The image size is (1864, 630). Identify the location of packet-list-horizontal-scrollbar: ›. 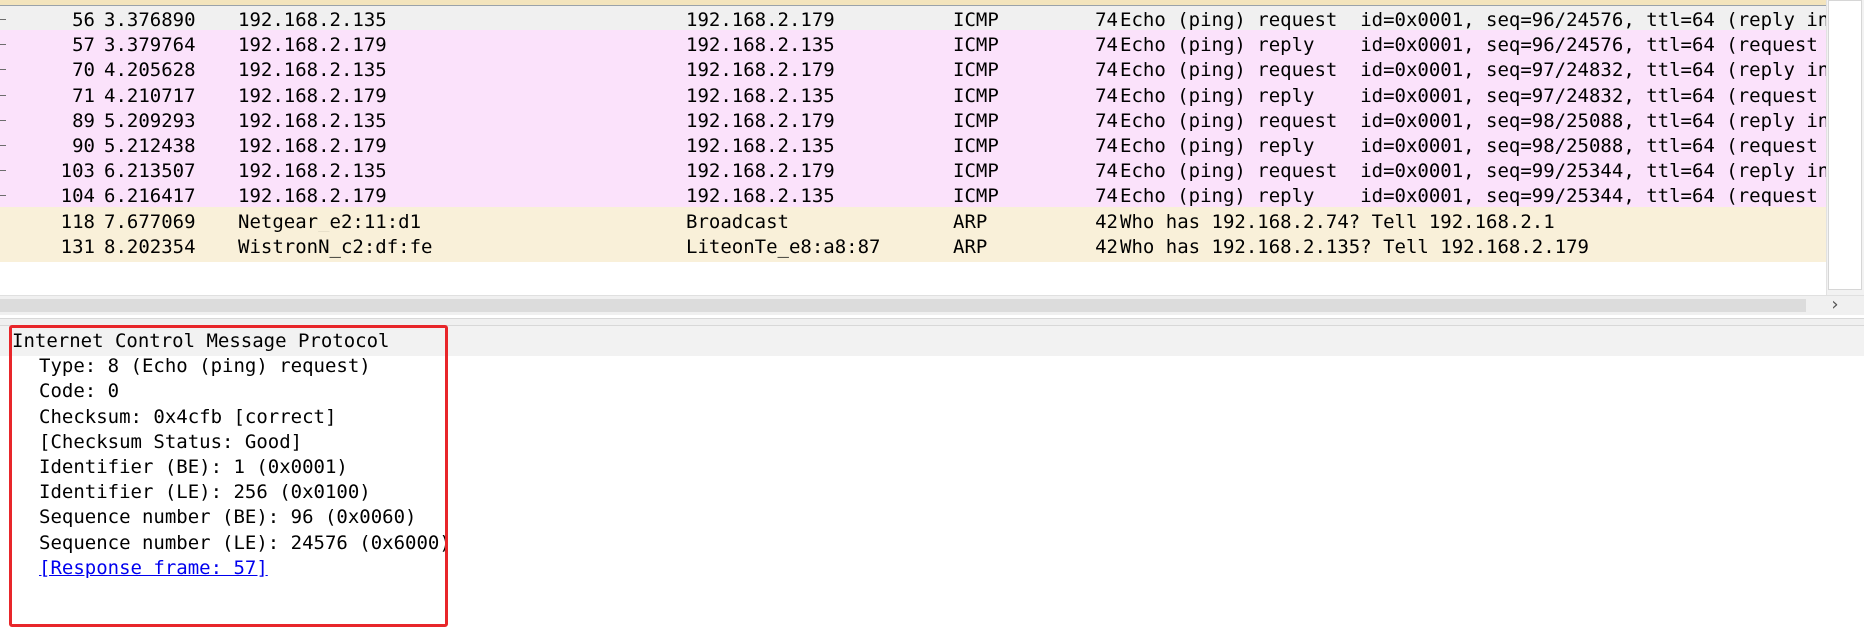
(932, 305).